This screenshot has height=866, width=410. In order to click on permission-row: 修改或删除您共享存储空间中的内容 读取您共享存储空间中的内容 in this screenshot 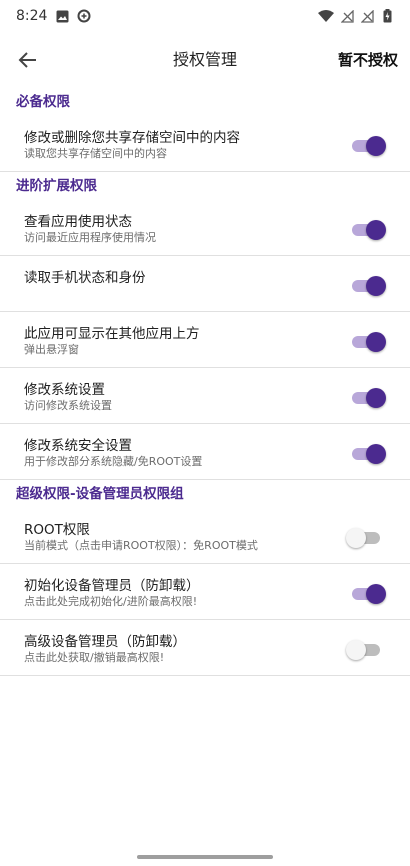, I will do `click(205, 144)`.